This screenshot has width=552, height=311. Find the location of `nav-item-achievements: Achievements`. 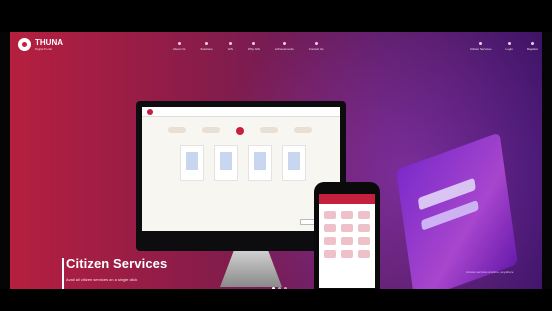

nav-item-achievements: Achievements is located at coordinates (284, 46).